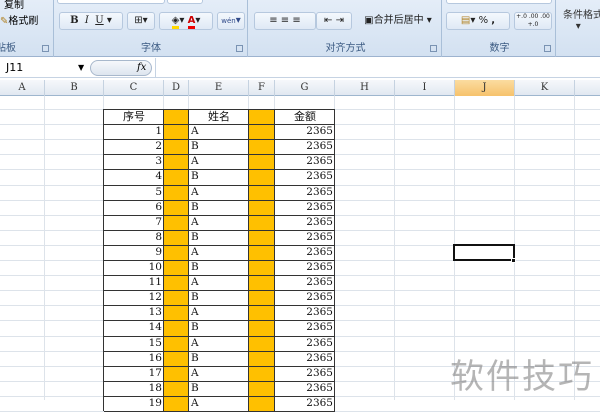 This screenshot has width=600, height=412. What do you see at coordinates (365, 88) in the screenshot?
I see `column-header-H: H` at bounding box center [365, 88].